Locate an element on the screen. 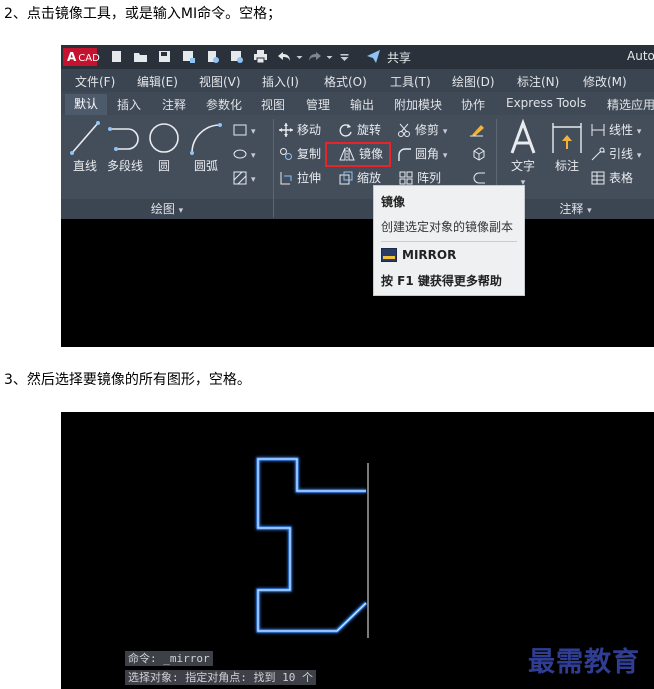 Image resolution: width=654 pixels, height=689 pixels. dimension-icon is located at coordinates (567, 138).